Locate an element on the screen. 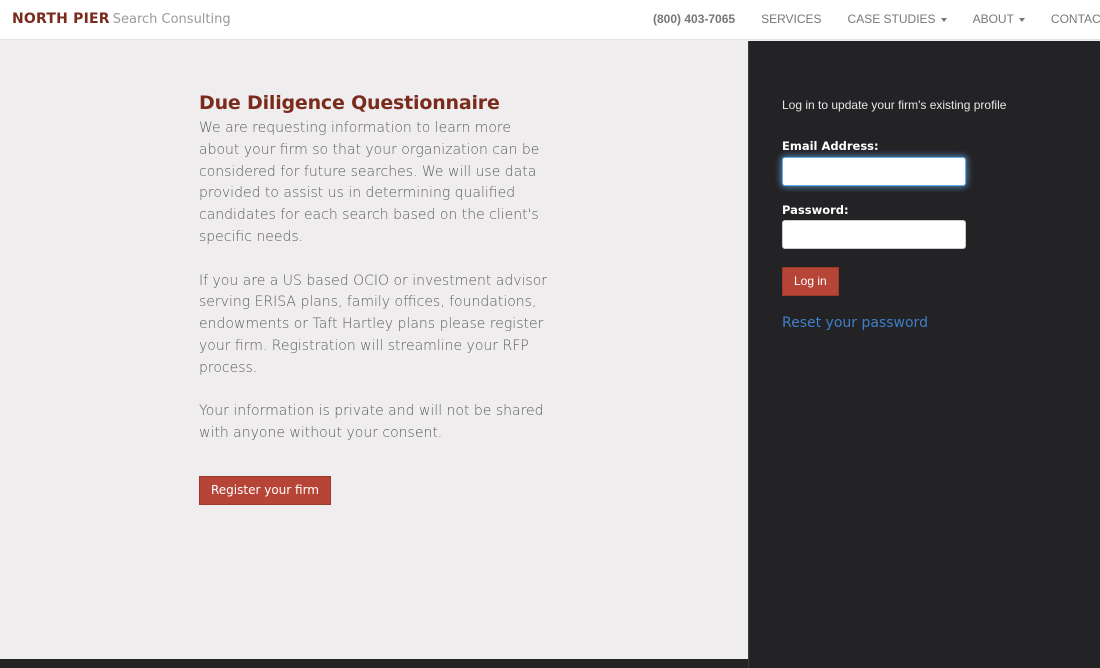 The width and height of the screenshot is (1100, 668). nav-services-label: SERVICES is located at coordinates (791, 19).